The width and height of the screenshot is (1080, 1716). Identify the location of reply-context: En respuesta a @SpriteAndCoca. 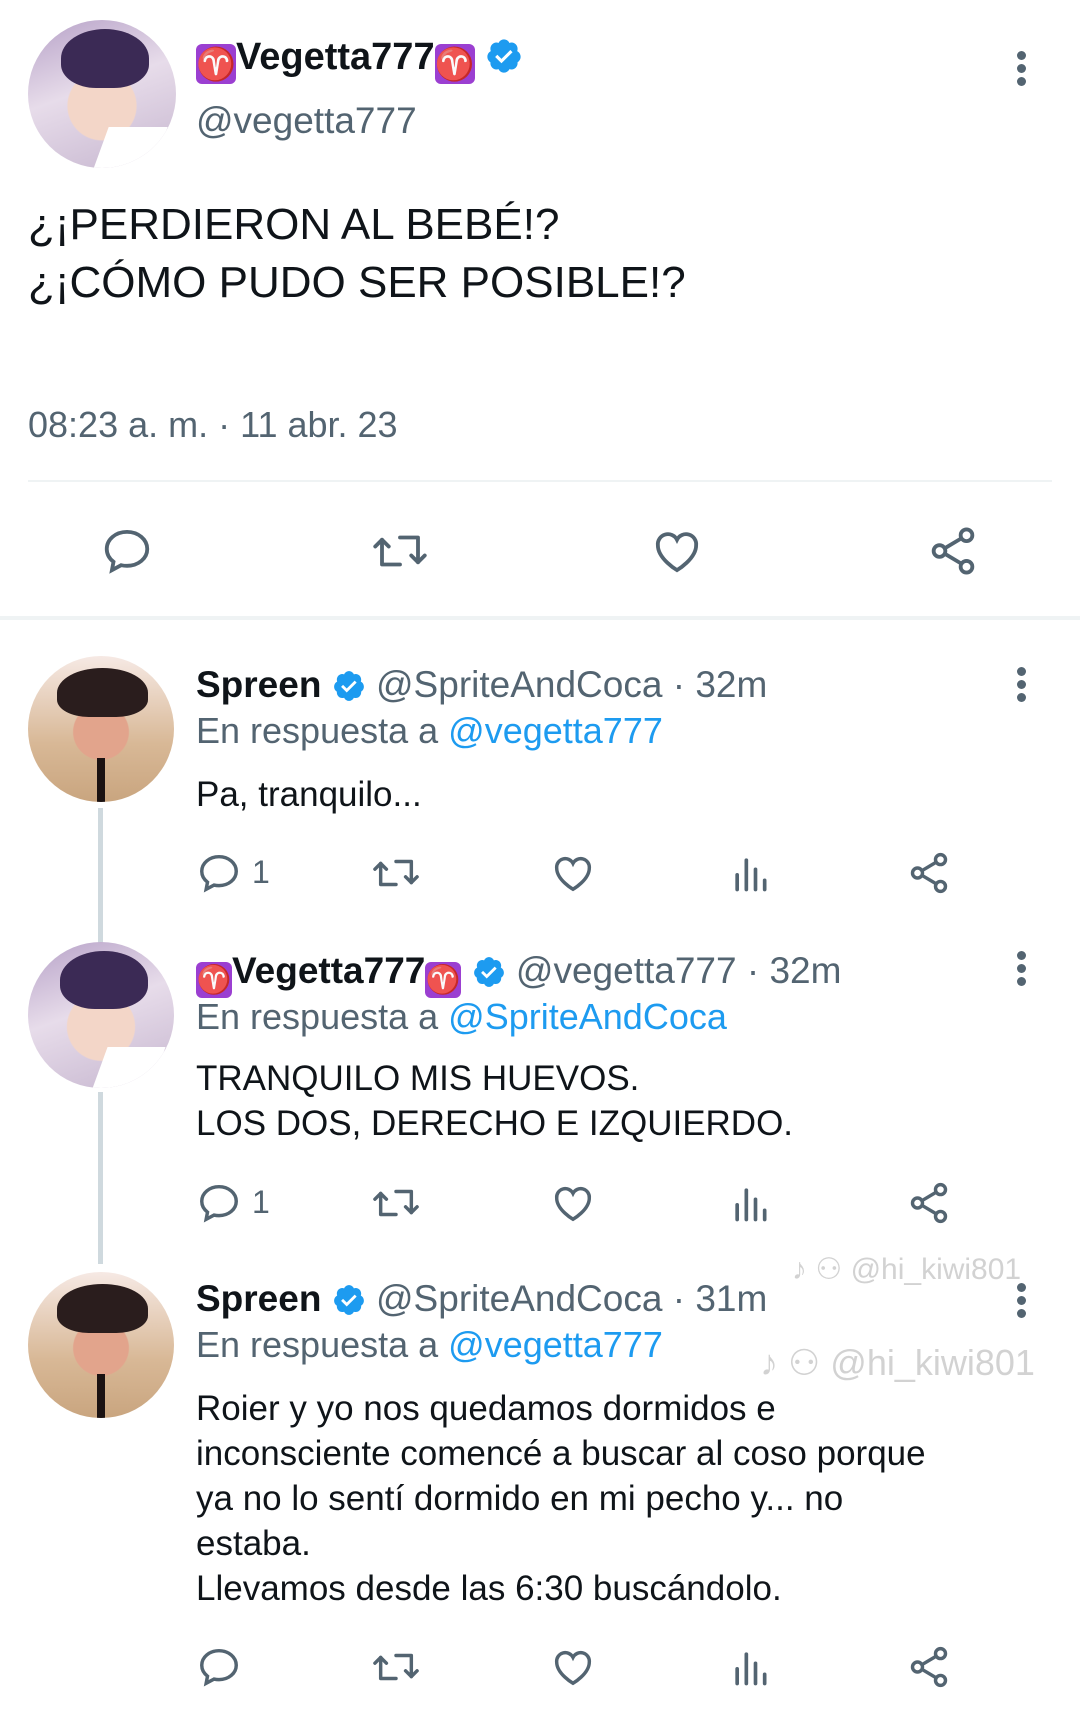
(461, 1016).